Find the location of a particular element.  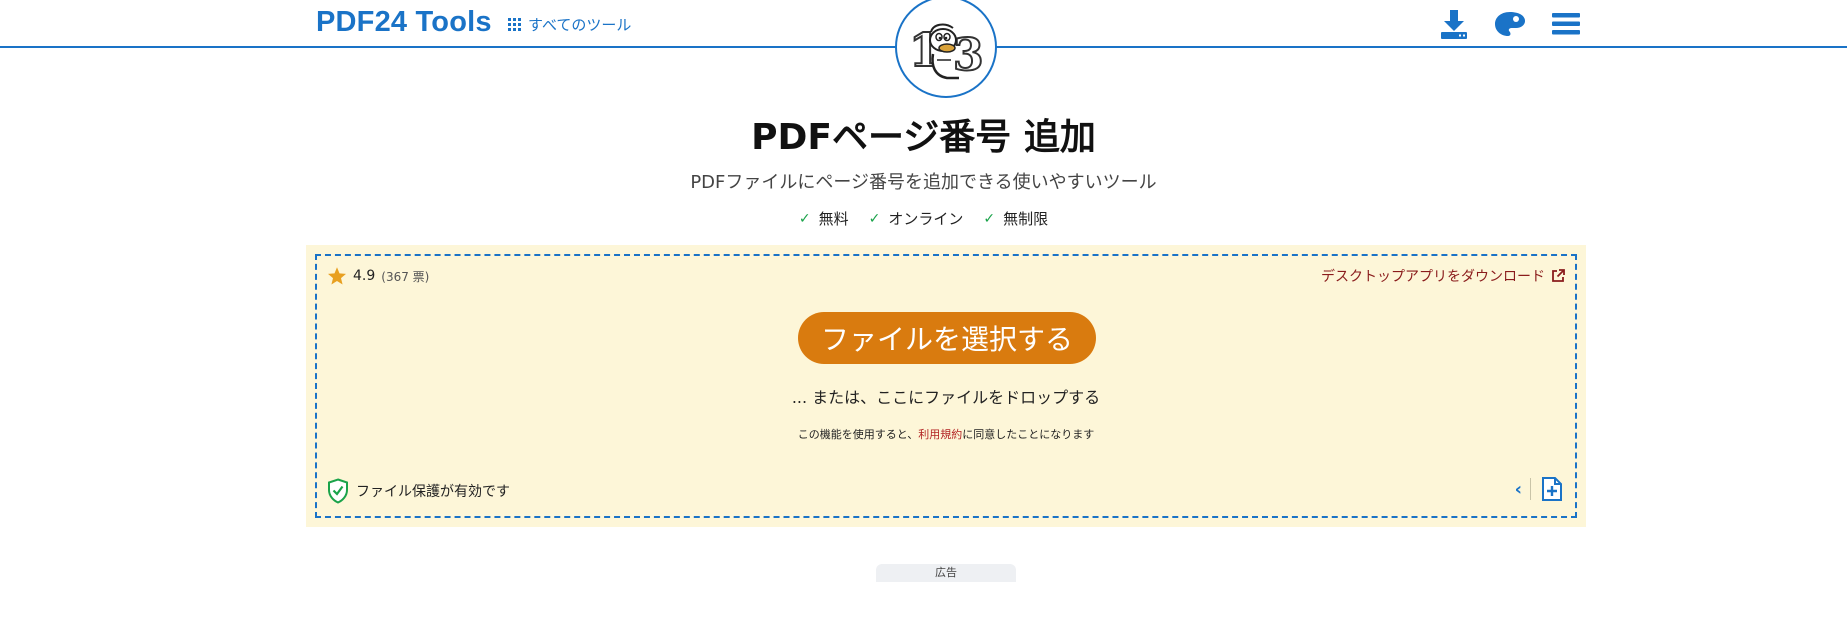

desktop-app-download-link: デスクトップアプリをダウンロード is located at coordinates (1443, 276).